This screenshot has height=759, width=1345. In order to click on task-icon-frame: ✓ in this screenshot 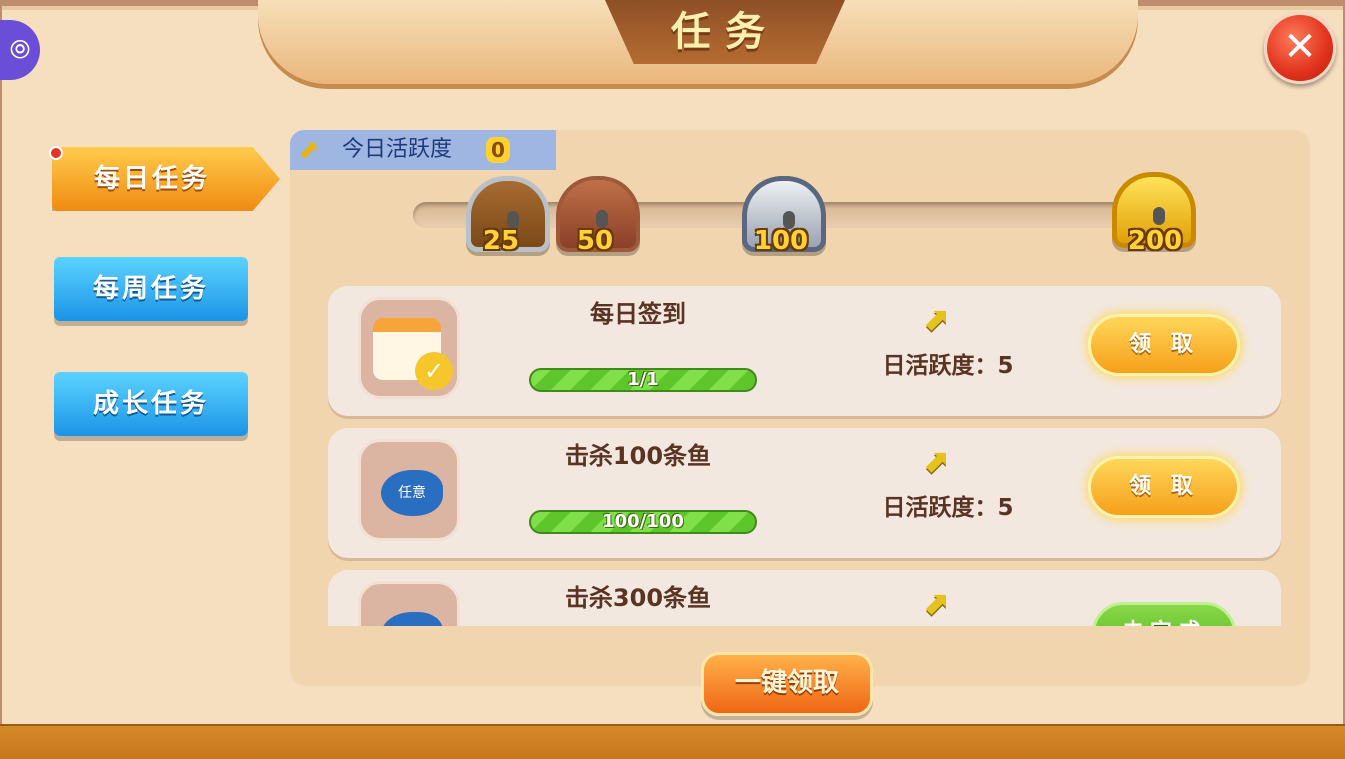, I will do `click(409, 348)`.